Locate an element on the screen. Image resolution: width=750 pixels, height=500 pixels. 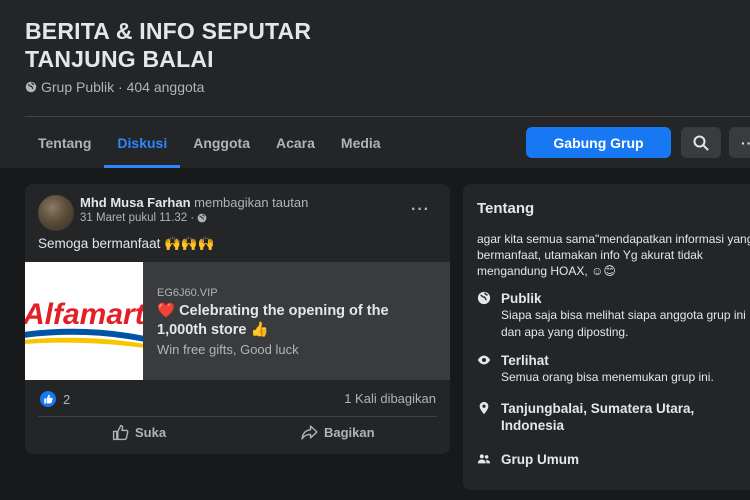
more-options-button: ··· is located at coordinates (739, 142).